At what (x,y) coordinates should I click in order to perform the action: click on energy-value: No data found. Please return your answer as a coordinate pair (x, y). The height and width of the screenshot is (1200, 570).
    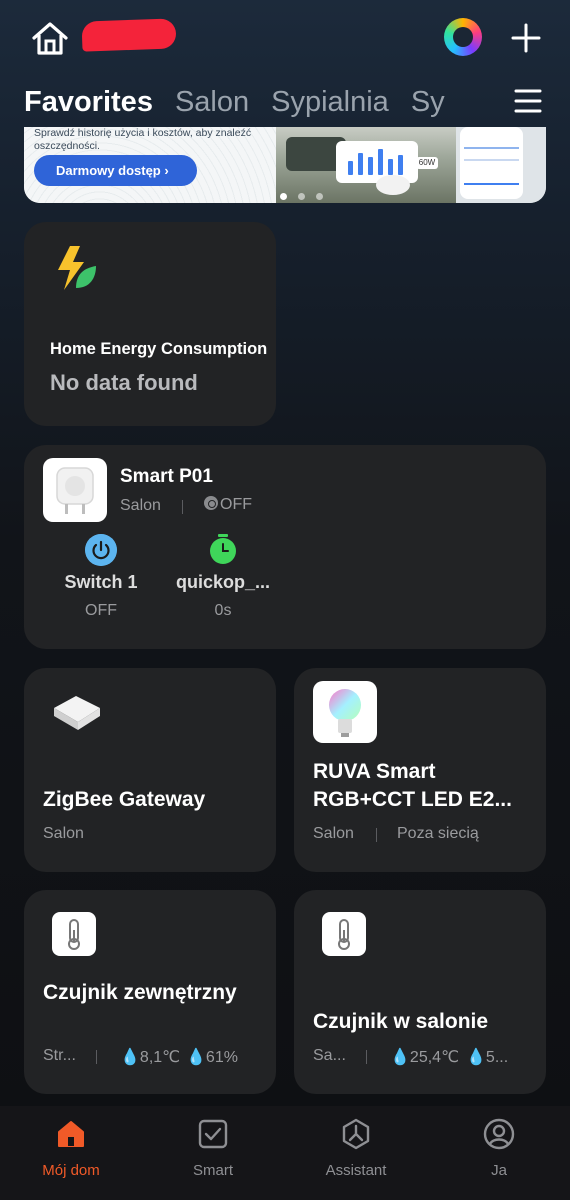
    Looking at the image, I should click on (124, 382).